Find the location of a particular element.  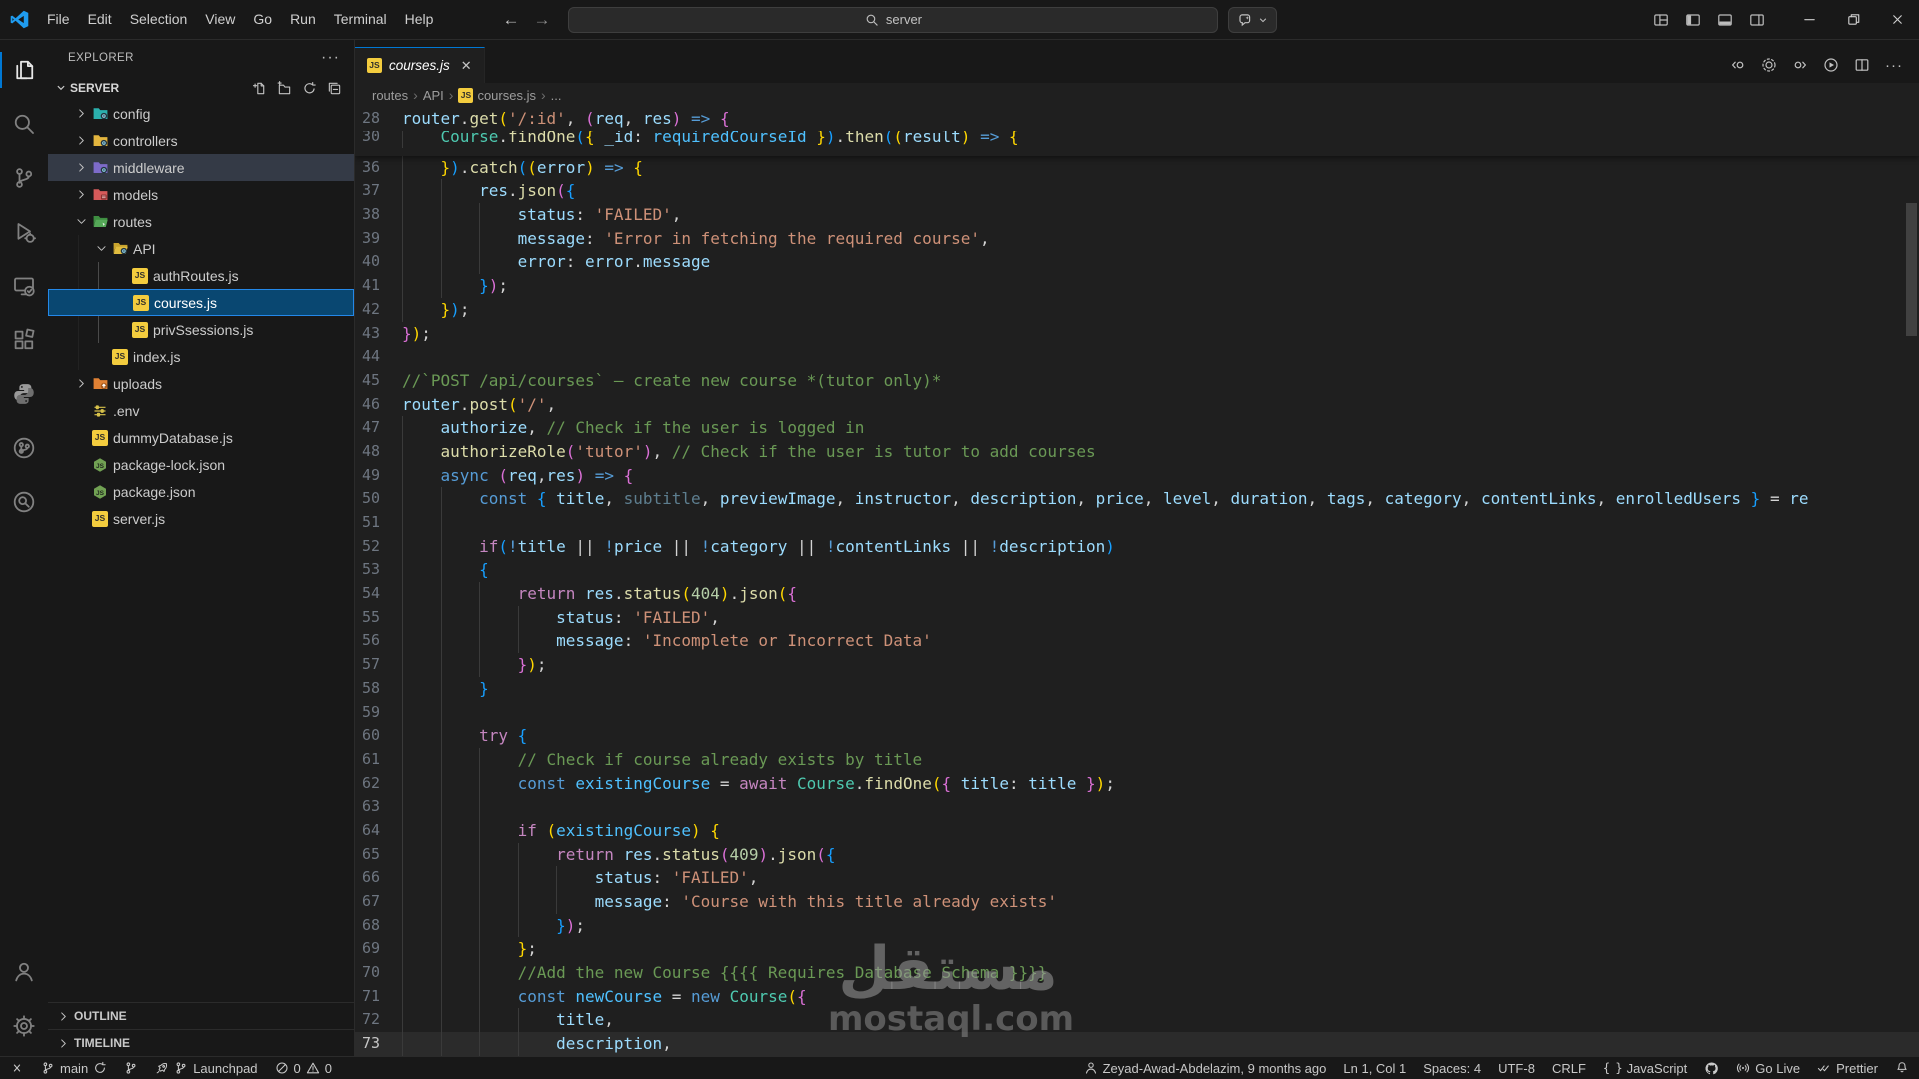

line-number: 36 is located at coordinates (378, 168).